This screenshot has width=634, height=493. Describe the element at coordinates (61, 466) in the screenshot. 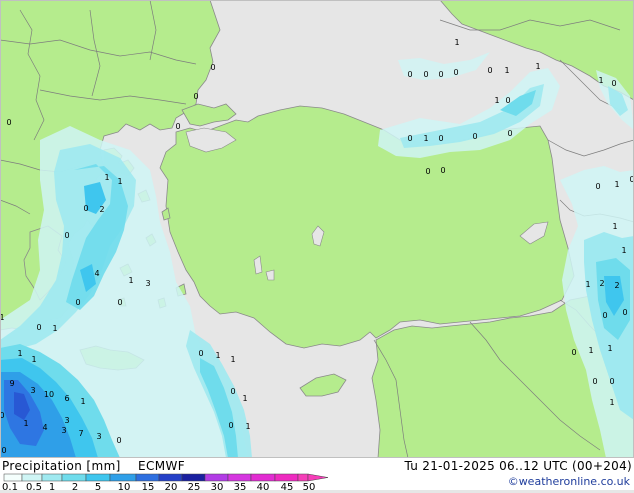

I see `map-title: Precipitation [mm]` at that location.